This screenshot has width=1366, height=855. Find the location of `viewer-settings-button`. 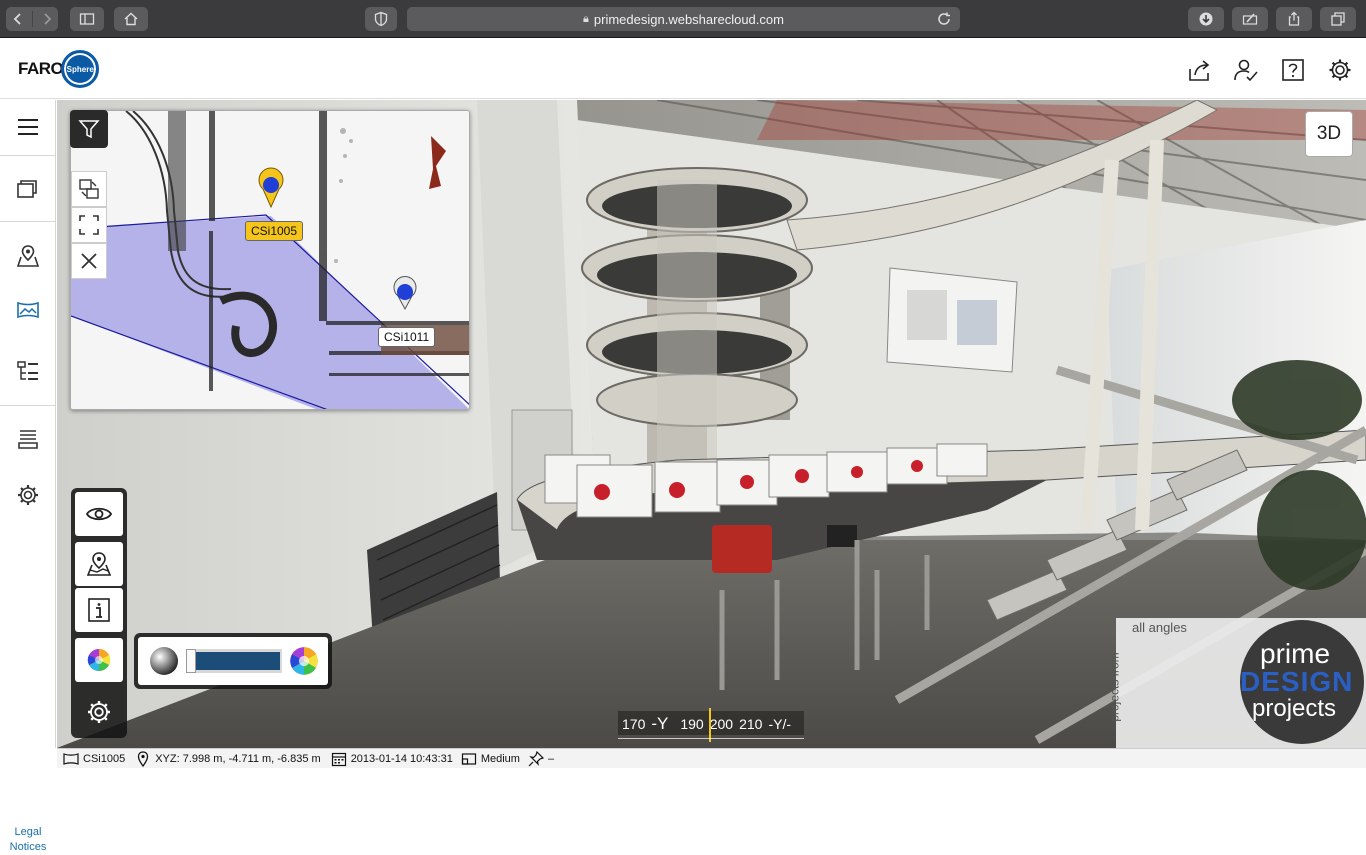

viewer-settings-button is located at coordinates (99, 712).